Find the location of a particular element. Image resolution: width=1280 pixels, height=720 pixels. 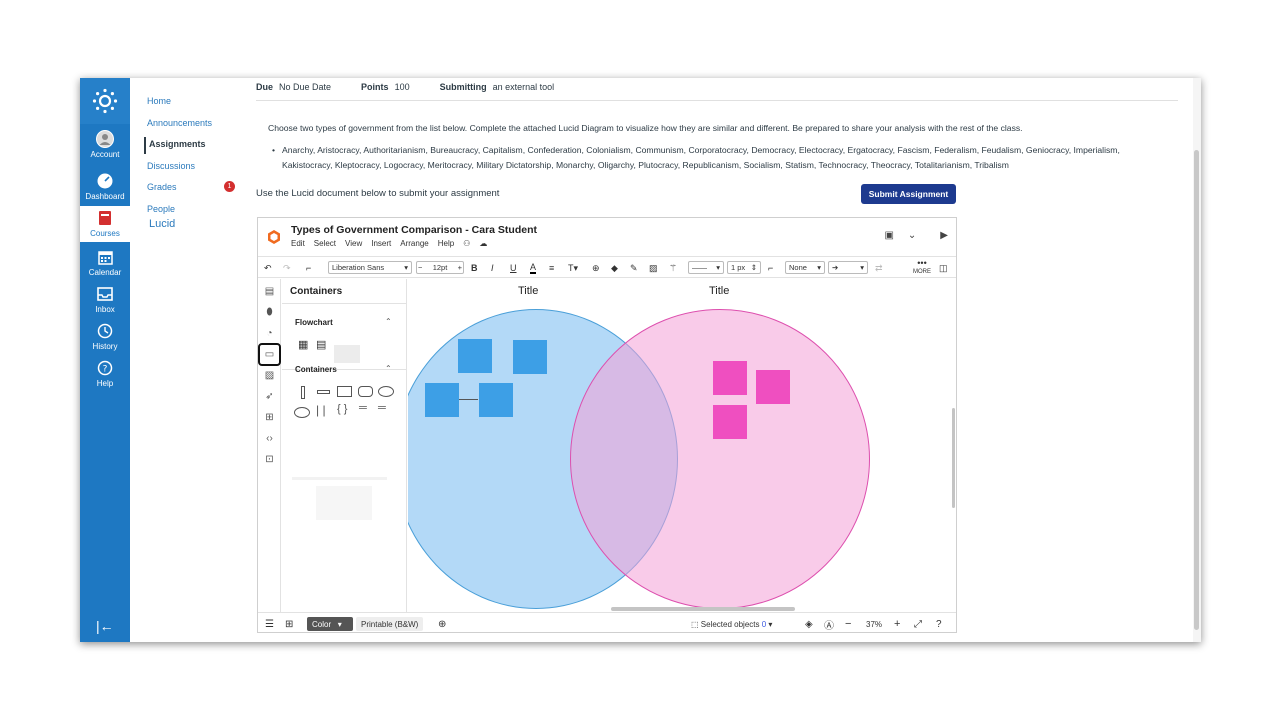

page-scrollbar-thumb is located at coordinates (1196, 390).